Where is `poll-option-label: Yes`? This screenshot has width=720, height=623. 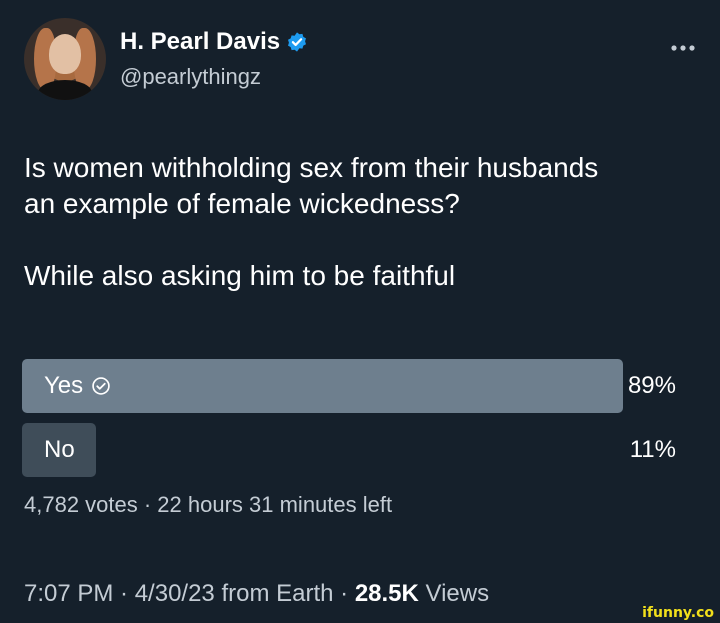
poll-option-label: Yes is located at coordinates (77, 386).